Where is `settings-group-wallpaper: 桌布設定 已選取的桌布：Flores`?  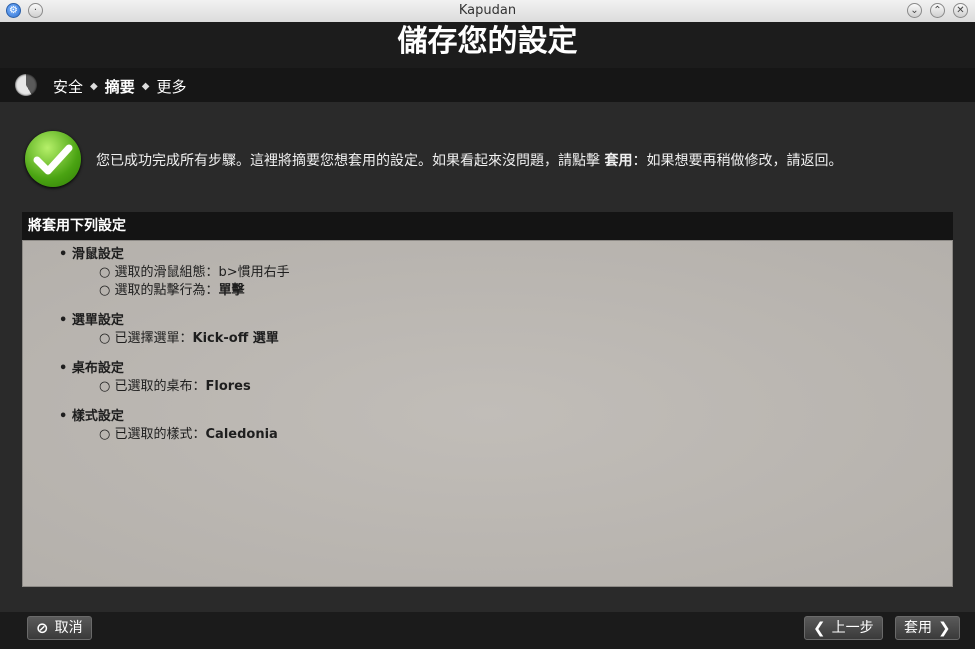 settings-group-wallpaper: 桌布設定 已選取的桌布：Flores is located at coordinates (155, 378).